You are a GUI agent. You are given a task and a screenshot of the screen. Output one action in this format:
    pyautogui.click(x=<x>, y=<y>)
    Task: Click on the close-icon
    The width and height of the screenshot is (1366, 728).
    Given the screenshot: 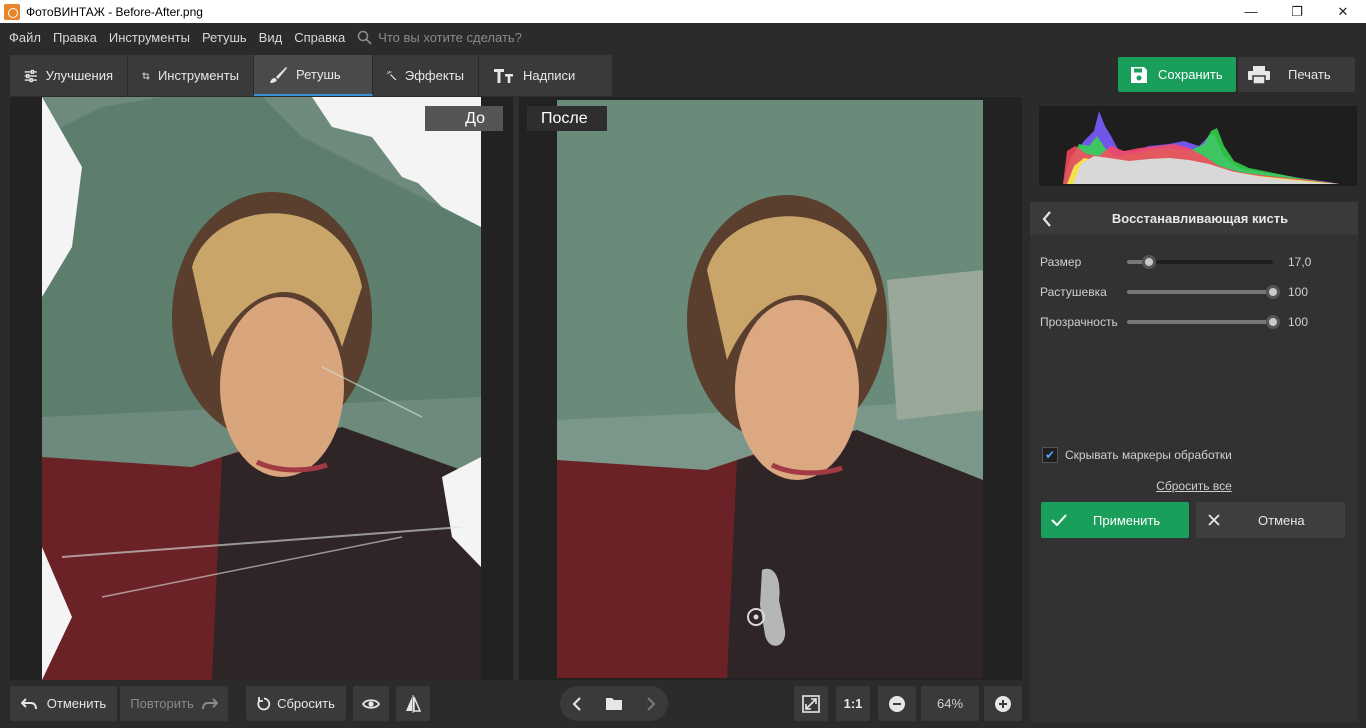 What is the action you would take?
    pyautogui.click(x=1214, y=520)
    